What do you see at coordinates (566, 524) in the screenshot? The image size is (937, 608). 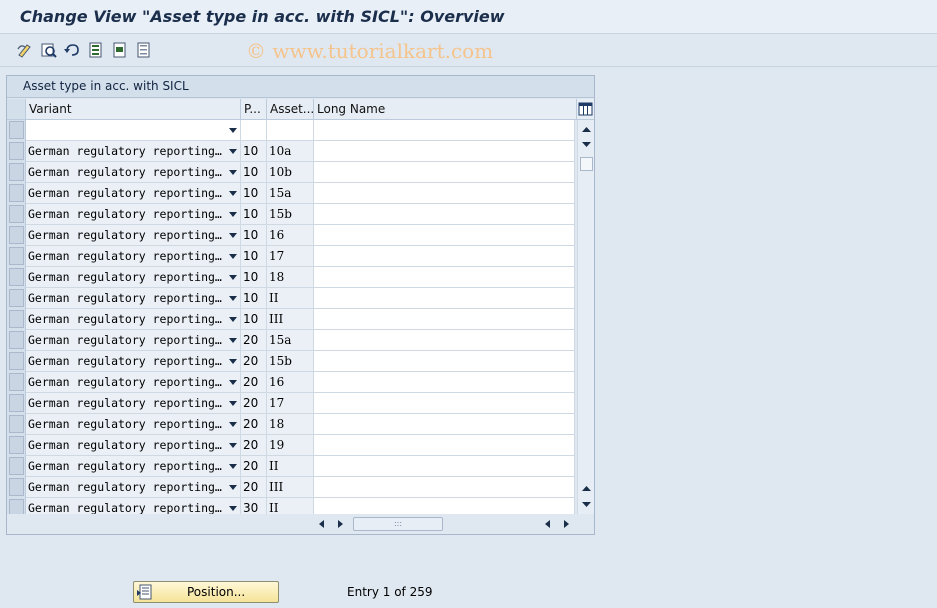 I see `scroll-far-right-icon` at bounding box center [566, 524].